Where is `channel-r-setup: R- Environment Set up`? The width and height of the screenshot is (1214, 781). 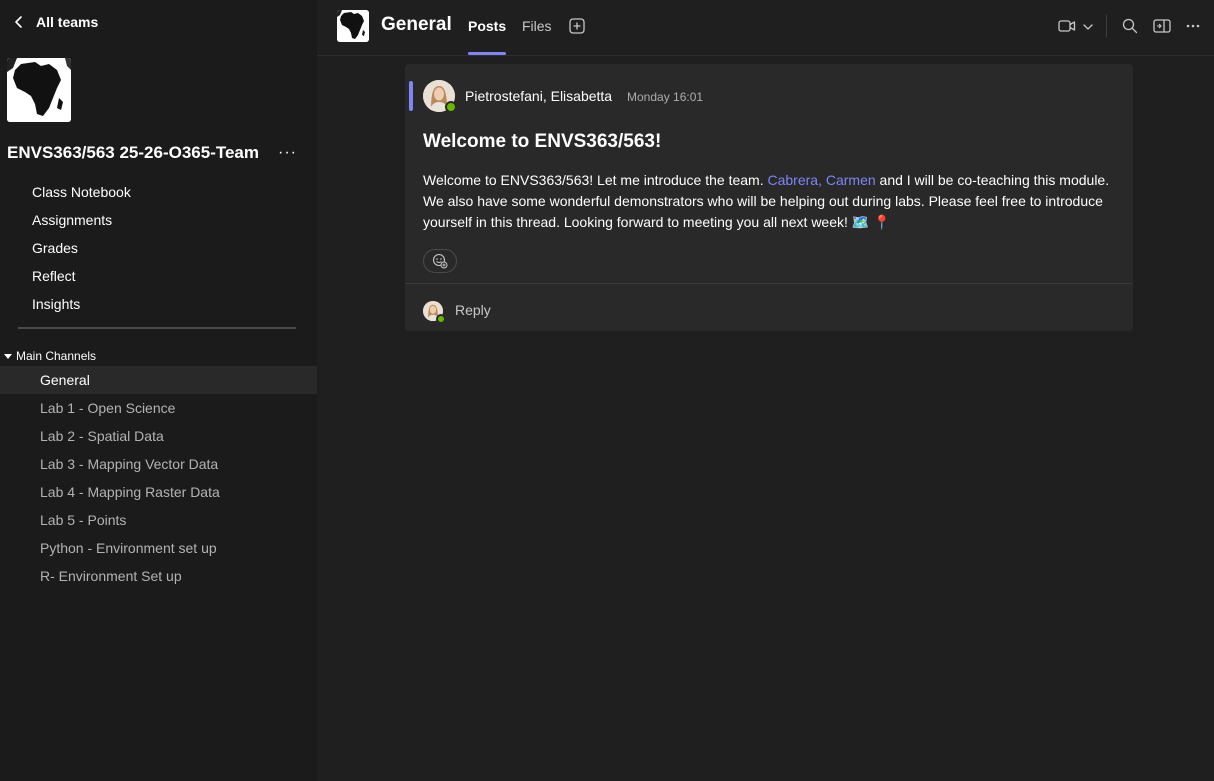 channel-r-setup: R- Environment Set up is located at coordinates (158, 576).